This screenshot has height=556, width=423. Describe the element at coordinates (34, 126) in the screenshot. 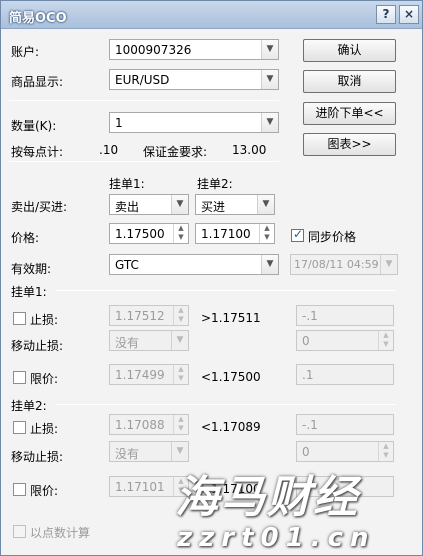

I see `quantity-label: 数量(K):` at that location.